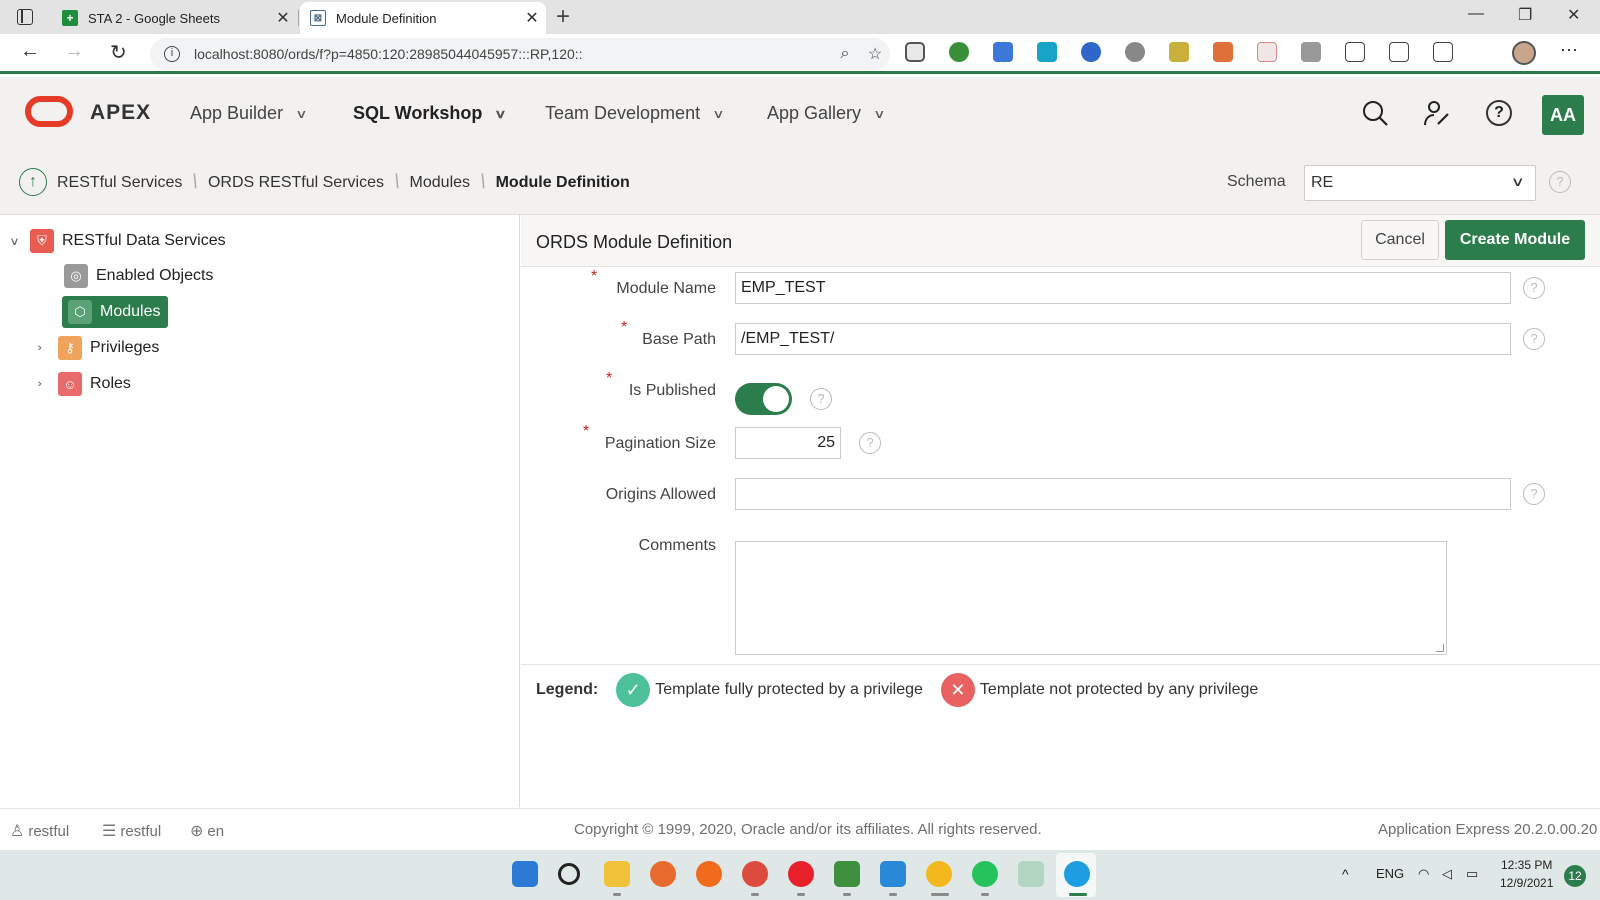 This screenshot has width=1600, height=900. Describe the element at coordinates (1399, 52) in the screenshot. I see `favorites-icon` at that location.